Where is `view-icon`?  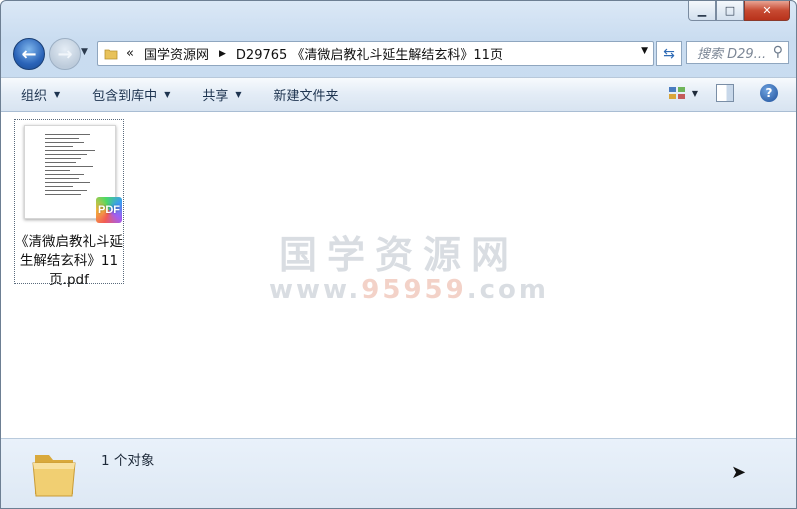 view-icon is located at coordinates (677, 93).